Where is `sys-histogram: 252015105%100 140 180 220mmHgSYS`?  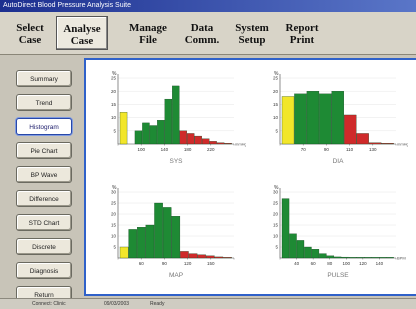
sys-histogram: 252015105%100 140 180 220mmHgSYS is located at coordinates (178, 118).